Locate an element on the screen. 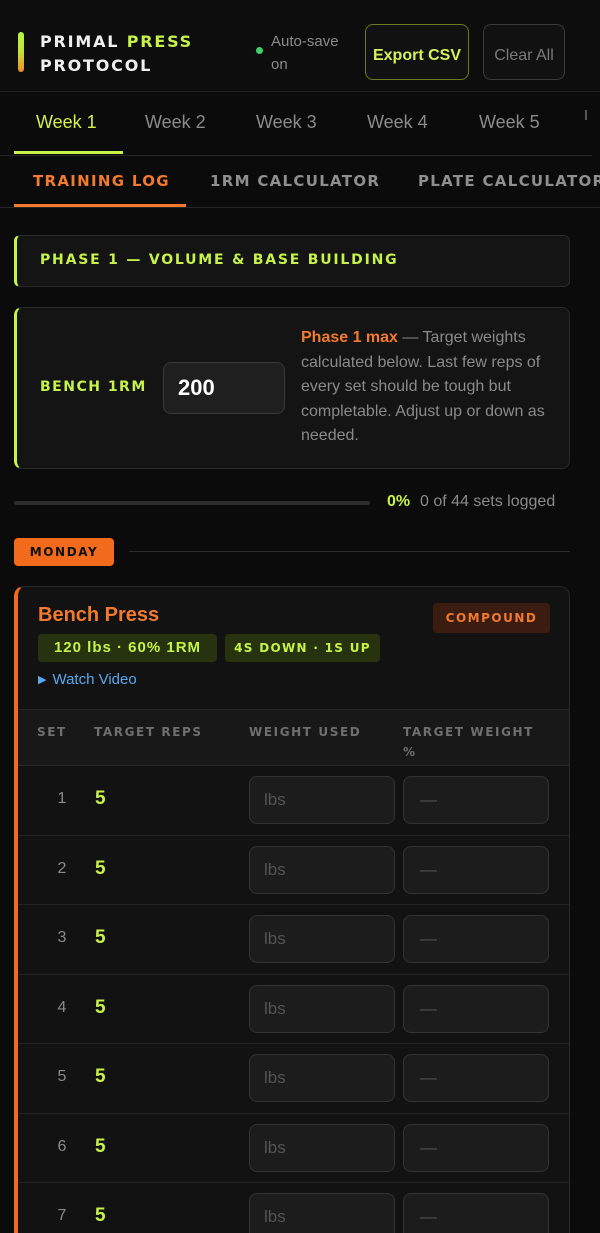 This screenshot has width=600, height=1233. table-row: 6 5 — is located at coordinates (293, 1148).